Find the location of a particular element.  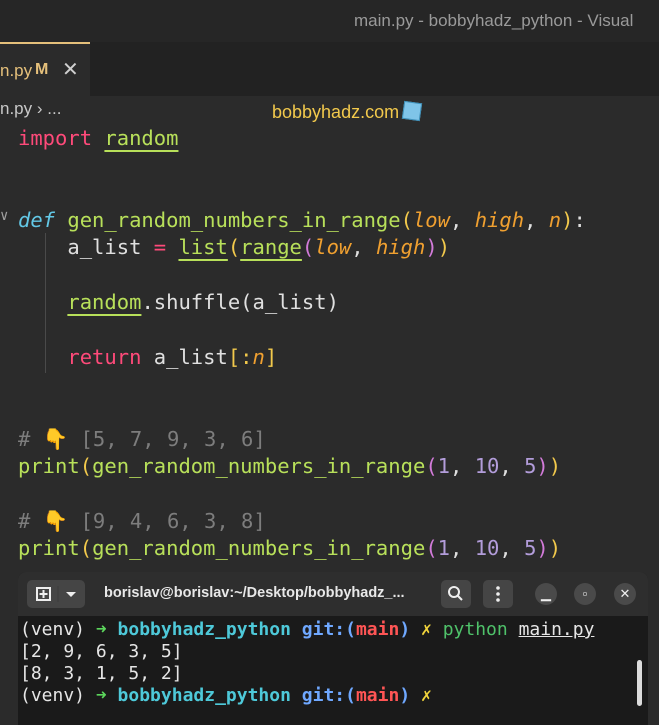

maximize-icon: ▫ is located at coordinates (585, 593).